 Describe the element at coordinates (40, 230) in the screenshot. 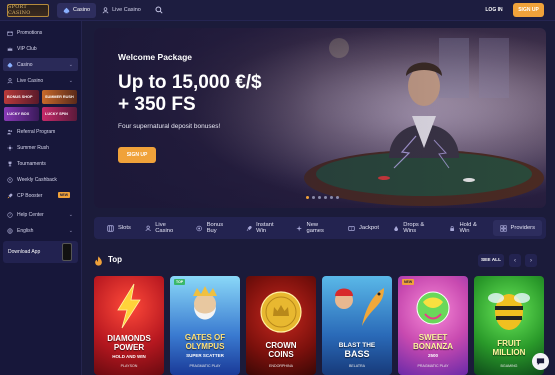

I see `language-selector: English ⌄` at that location.